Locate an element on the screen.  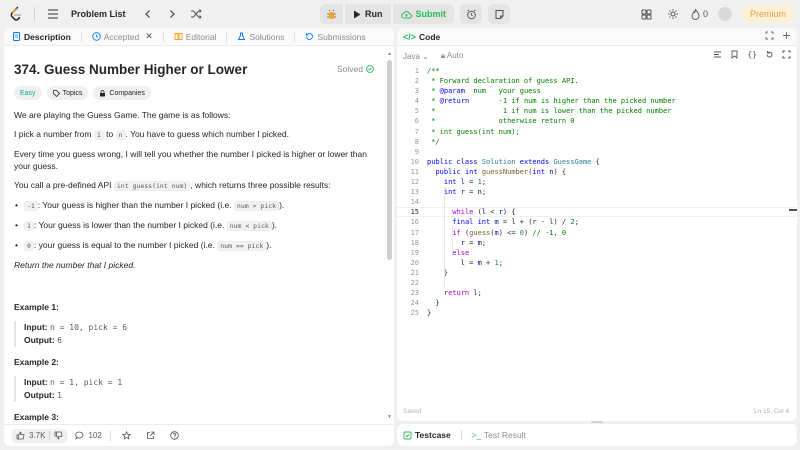
reset-icon is located at coordinates (769, 55).